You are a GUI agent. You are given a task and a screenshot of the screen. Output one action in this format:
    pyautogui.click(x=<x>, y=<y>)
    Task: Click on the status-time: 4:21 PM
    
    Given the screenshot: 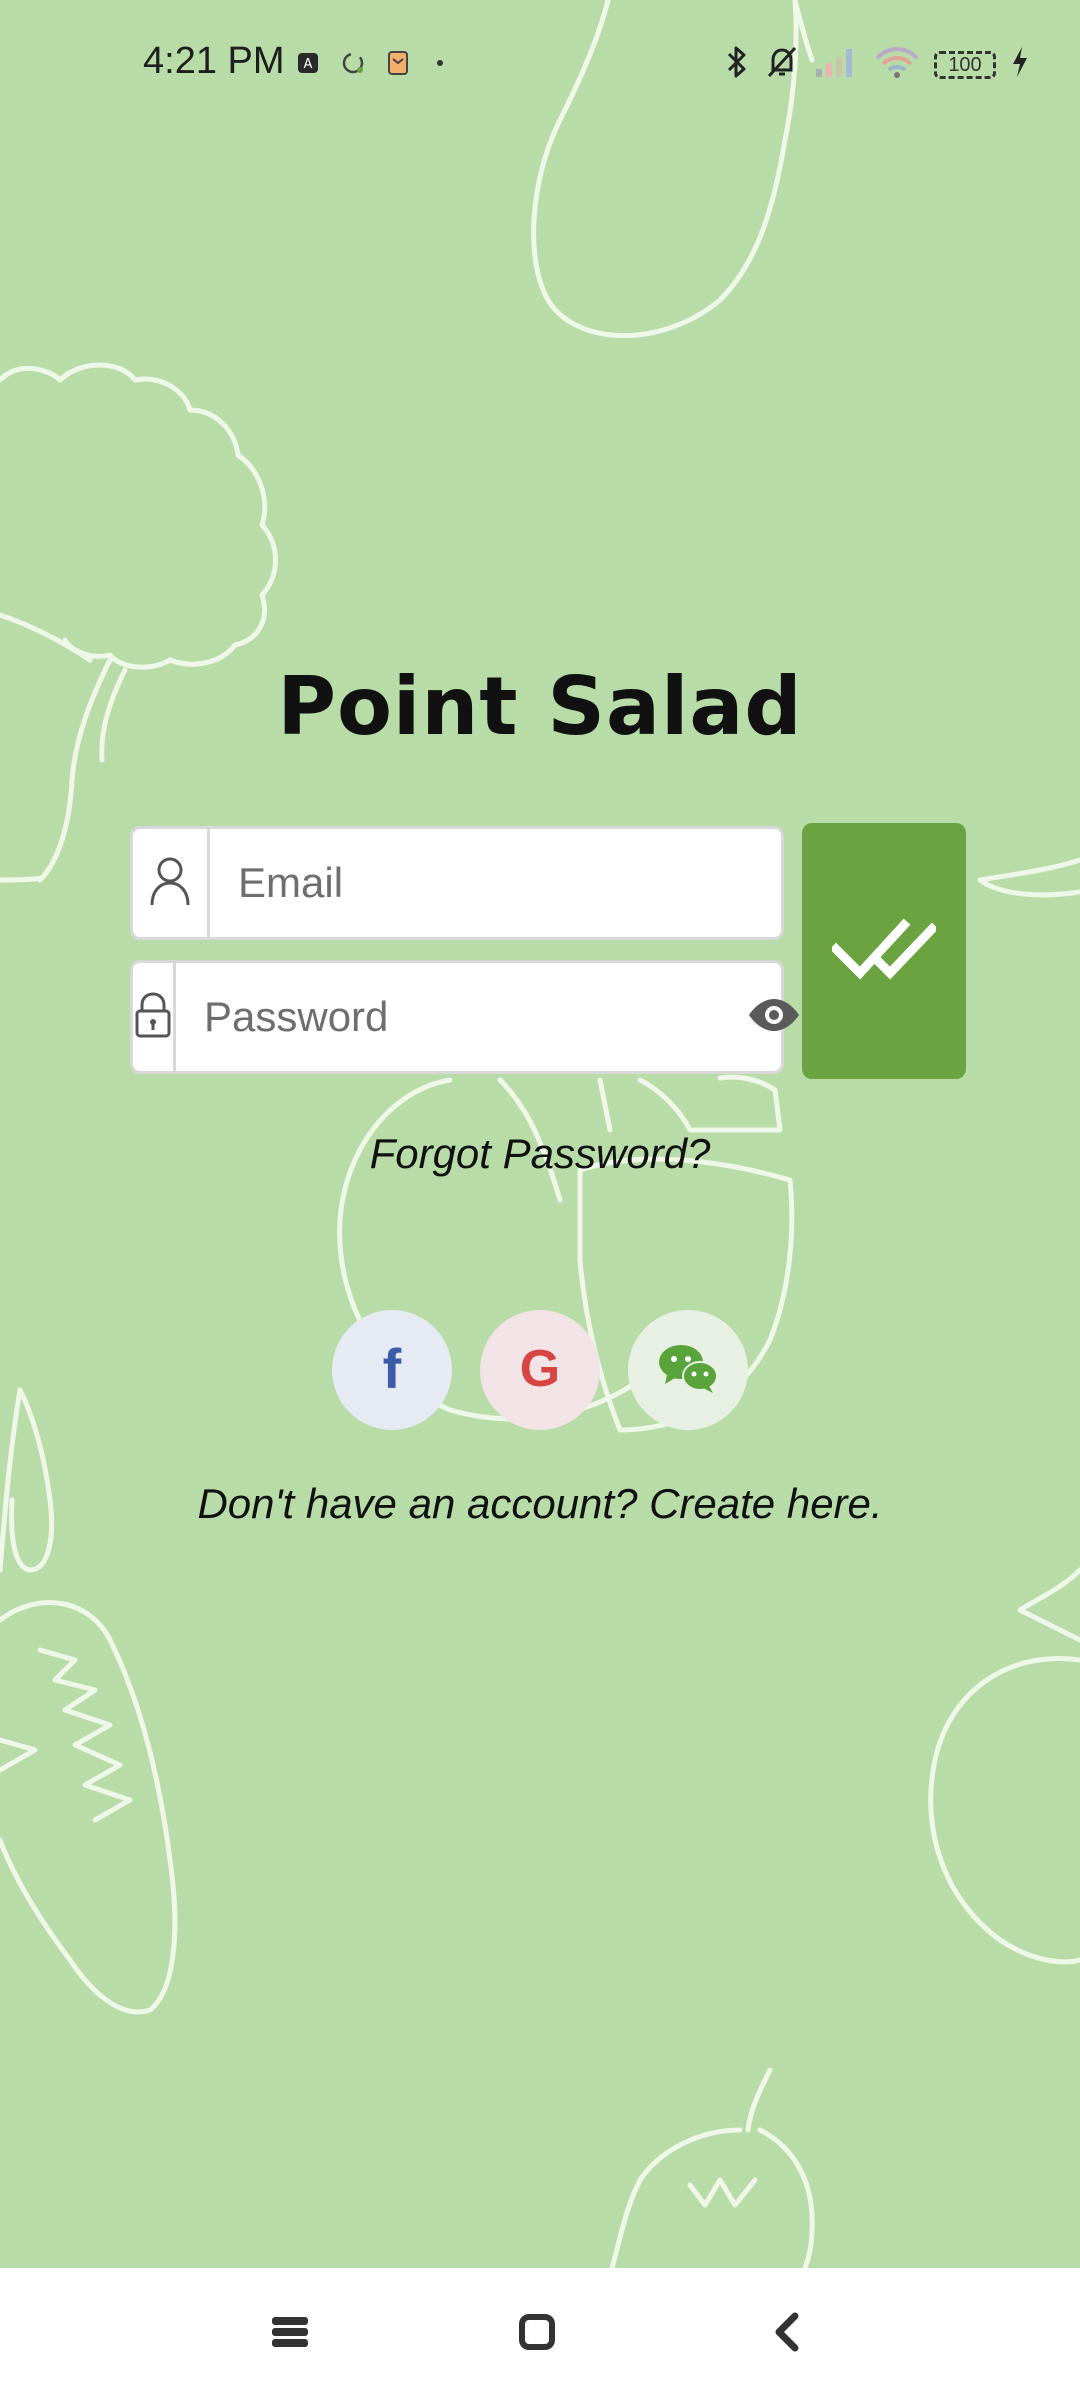 What is the action you would take?
    pyautogui.click(x=214, y=61)
    